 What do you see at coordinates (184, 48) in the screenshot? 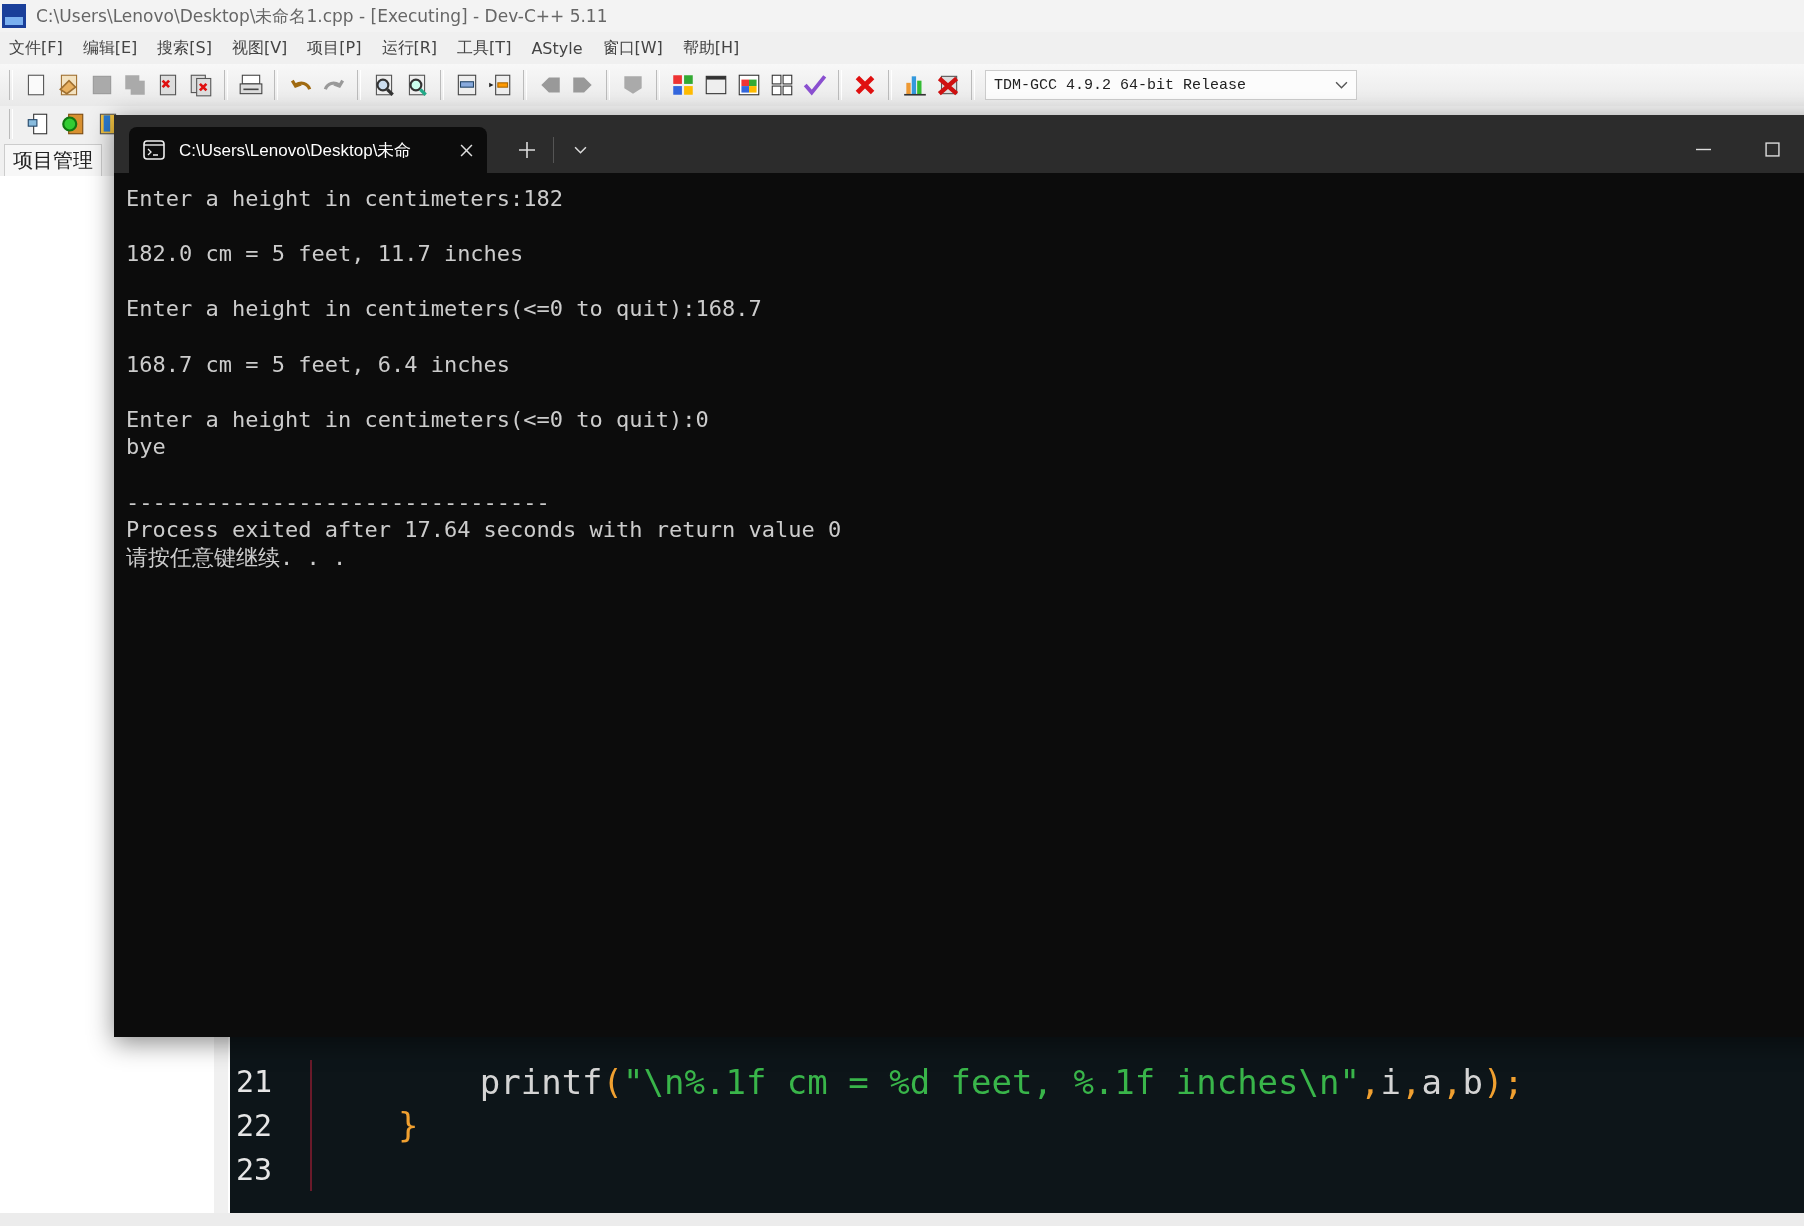
I see `menu-item: 搜索[S]` at bounding box center [184, 48].